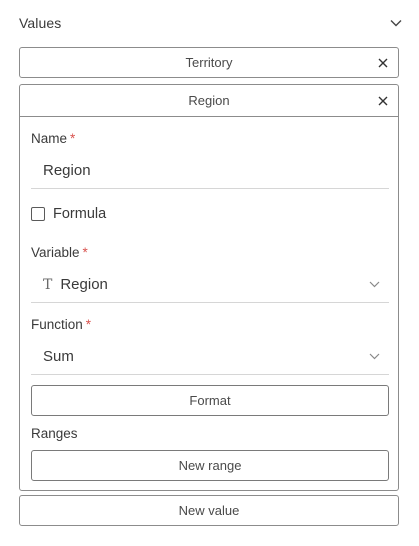 The image size is (419, 546). I want to click on value-item-label: Region, so click(209, 100).